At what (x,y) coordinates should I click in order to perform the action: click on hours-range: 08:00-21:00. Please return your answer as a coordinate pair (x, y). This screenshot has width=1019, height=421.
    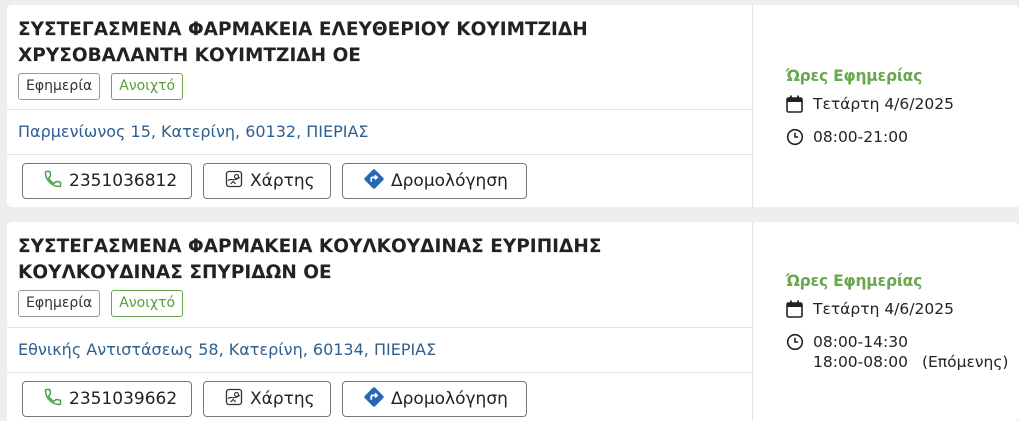
    Looking at the image, I should click on (860, 137).